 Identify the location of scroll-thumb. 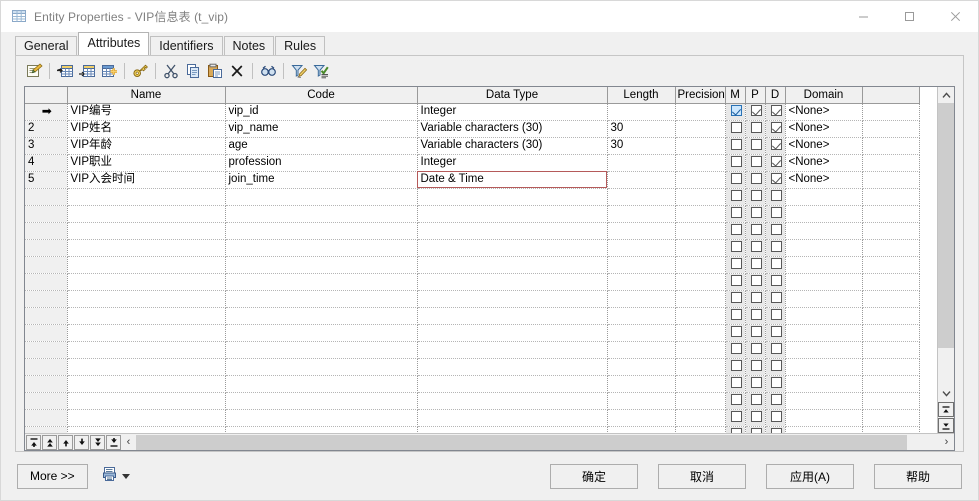
(946, 225).